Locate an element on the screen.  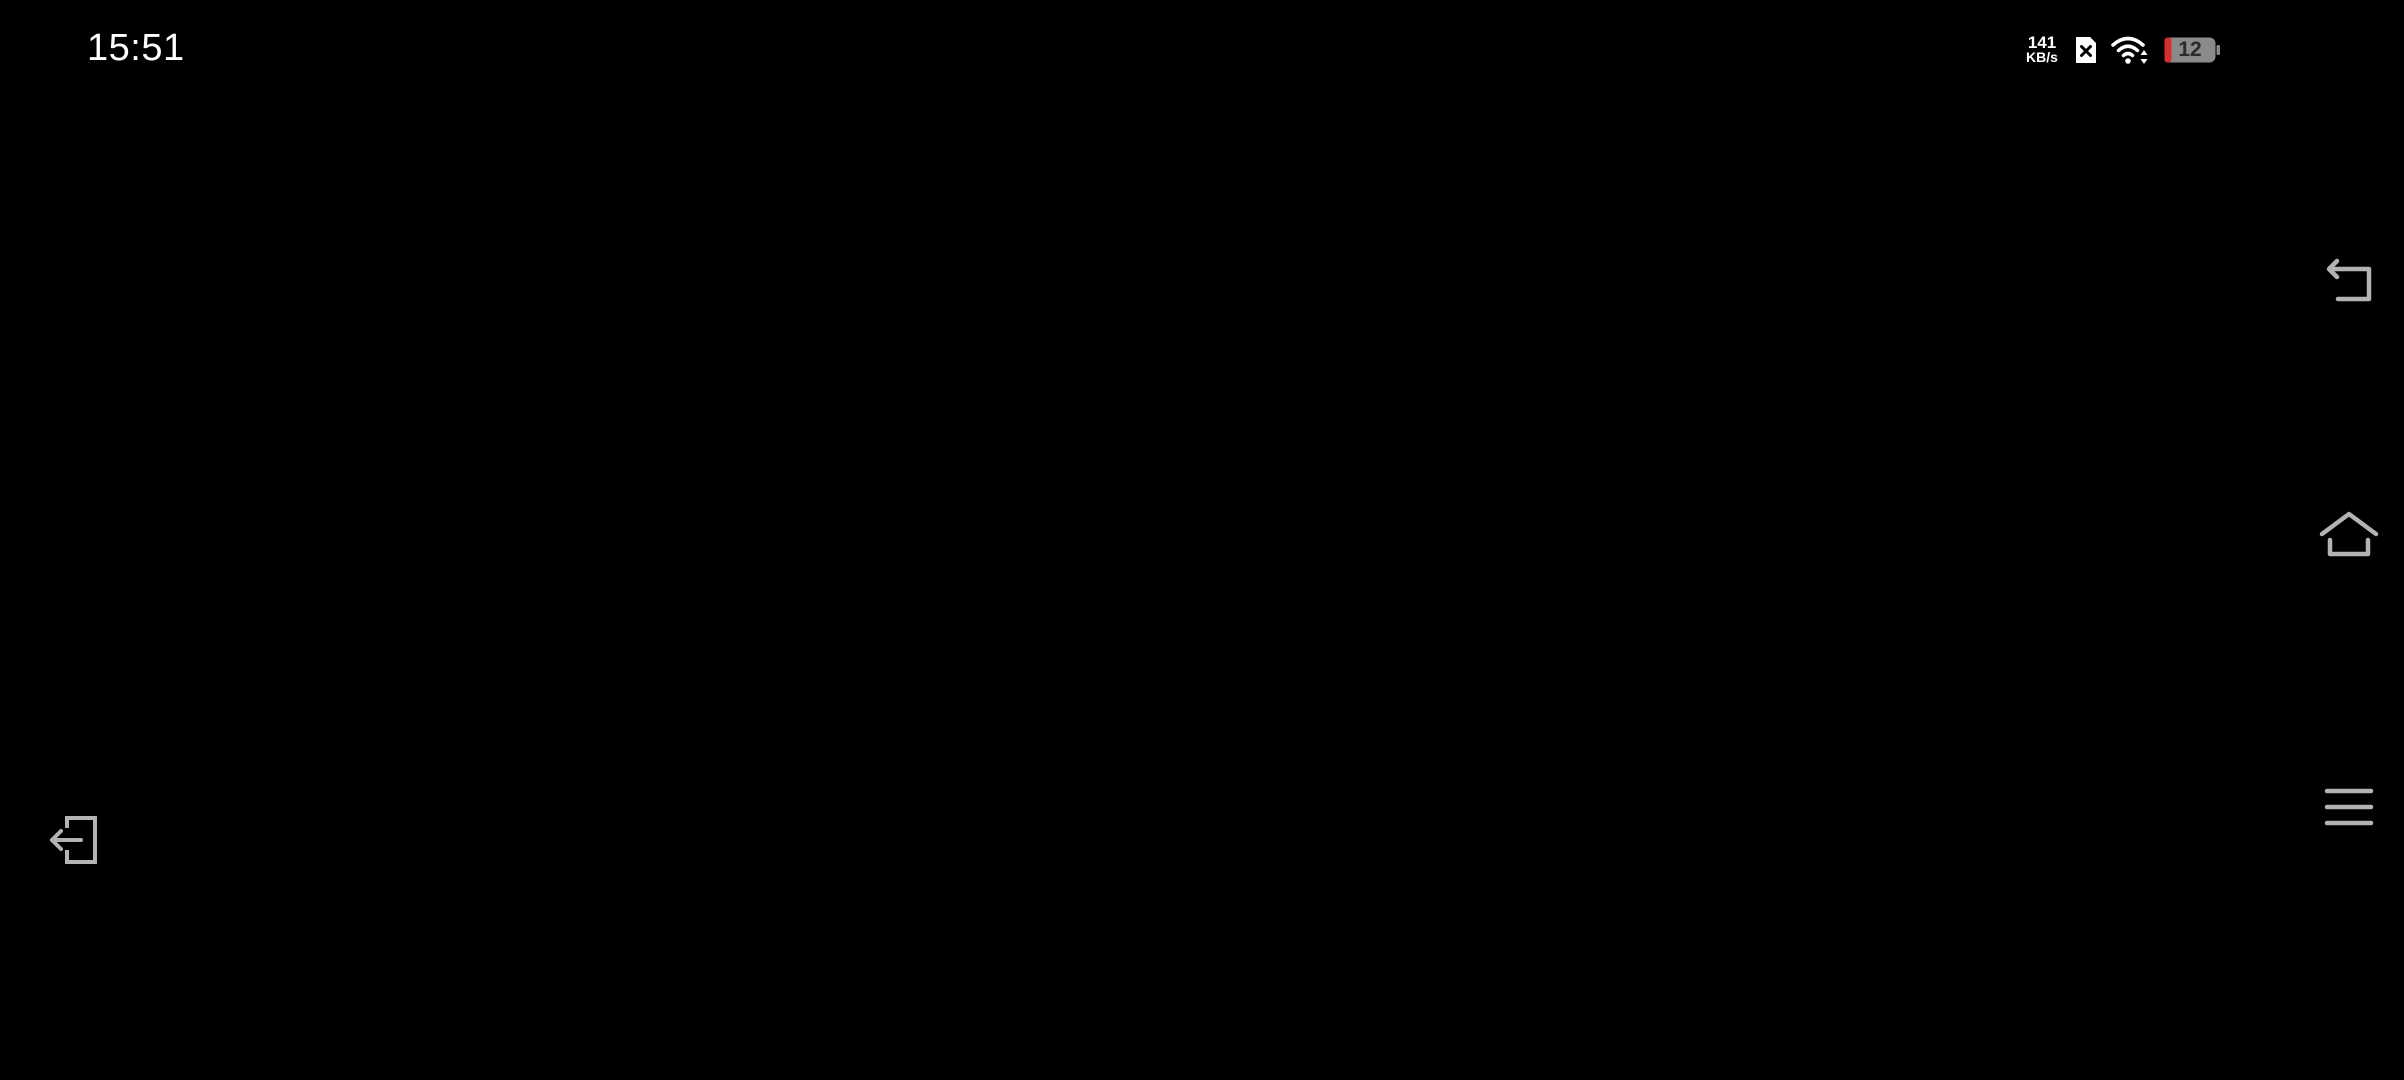
back-arrow-icon is located at coordinates (2349, 284).